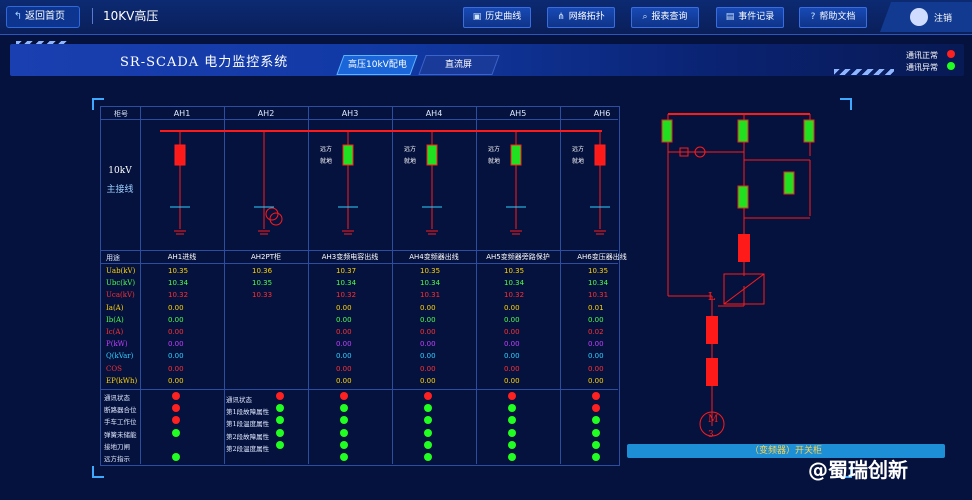 The image size is (972, 500). Describe the element at coordinates (120, 180) in the screenshot. I see `main-bus-title: 10kV 主接线` at that location.